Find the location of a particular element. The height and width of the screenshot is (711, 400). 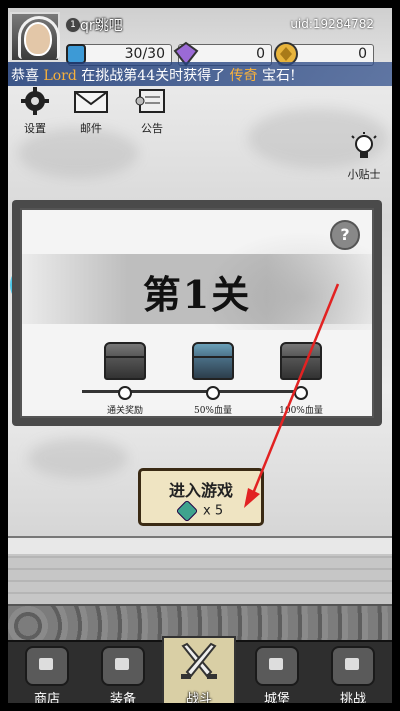

lightbulb-icon is located at coordinates (364, 145).